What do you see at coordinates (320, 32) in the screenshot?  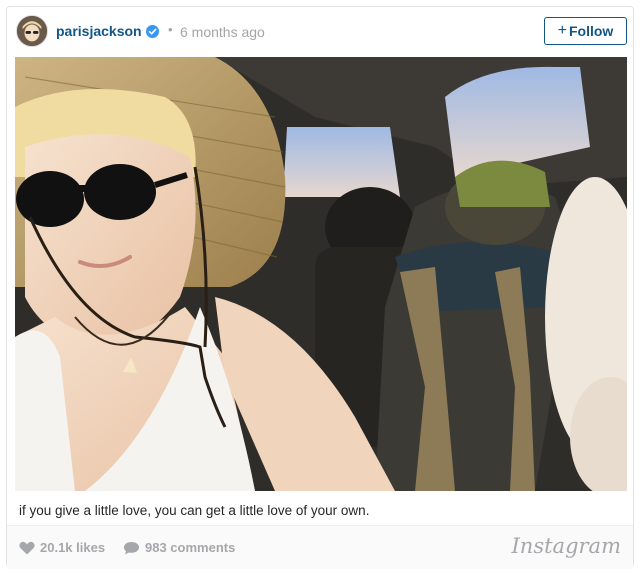 I see `post-header: parisjackson • 6 months ago + Follow` at bounding box center [320, 32].